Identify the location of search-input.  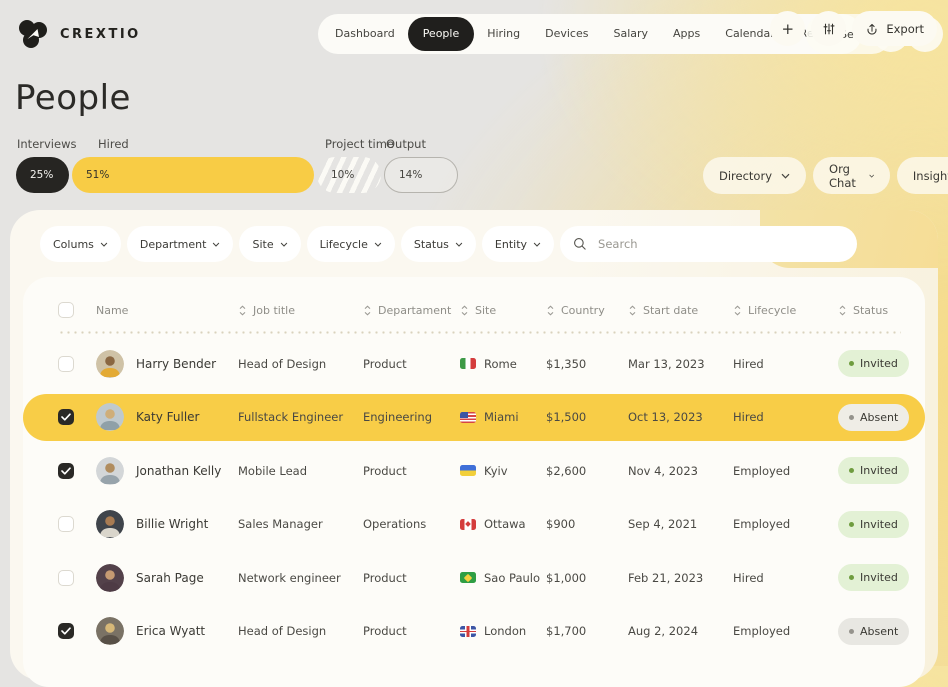
(720, 244).